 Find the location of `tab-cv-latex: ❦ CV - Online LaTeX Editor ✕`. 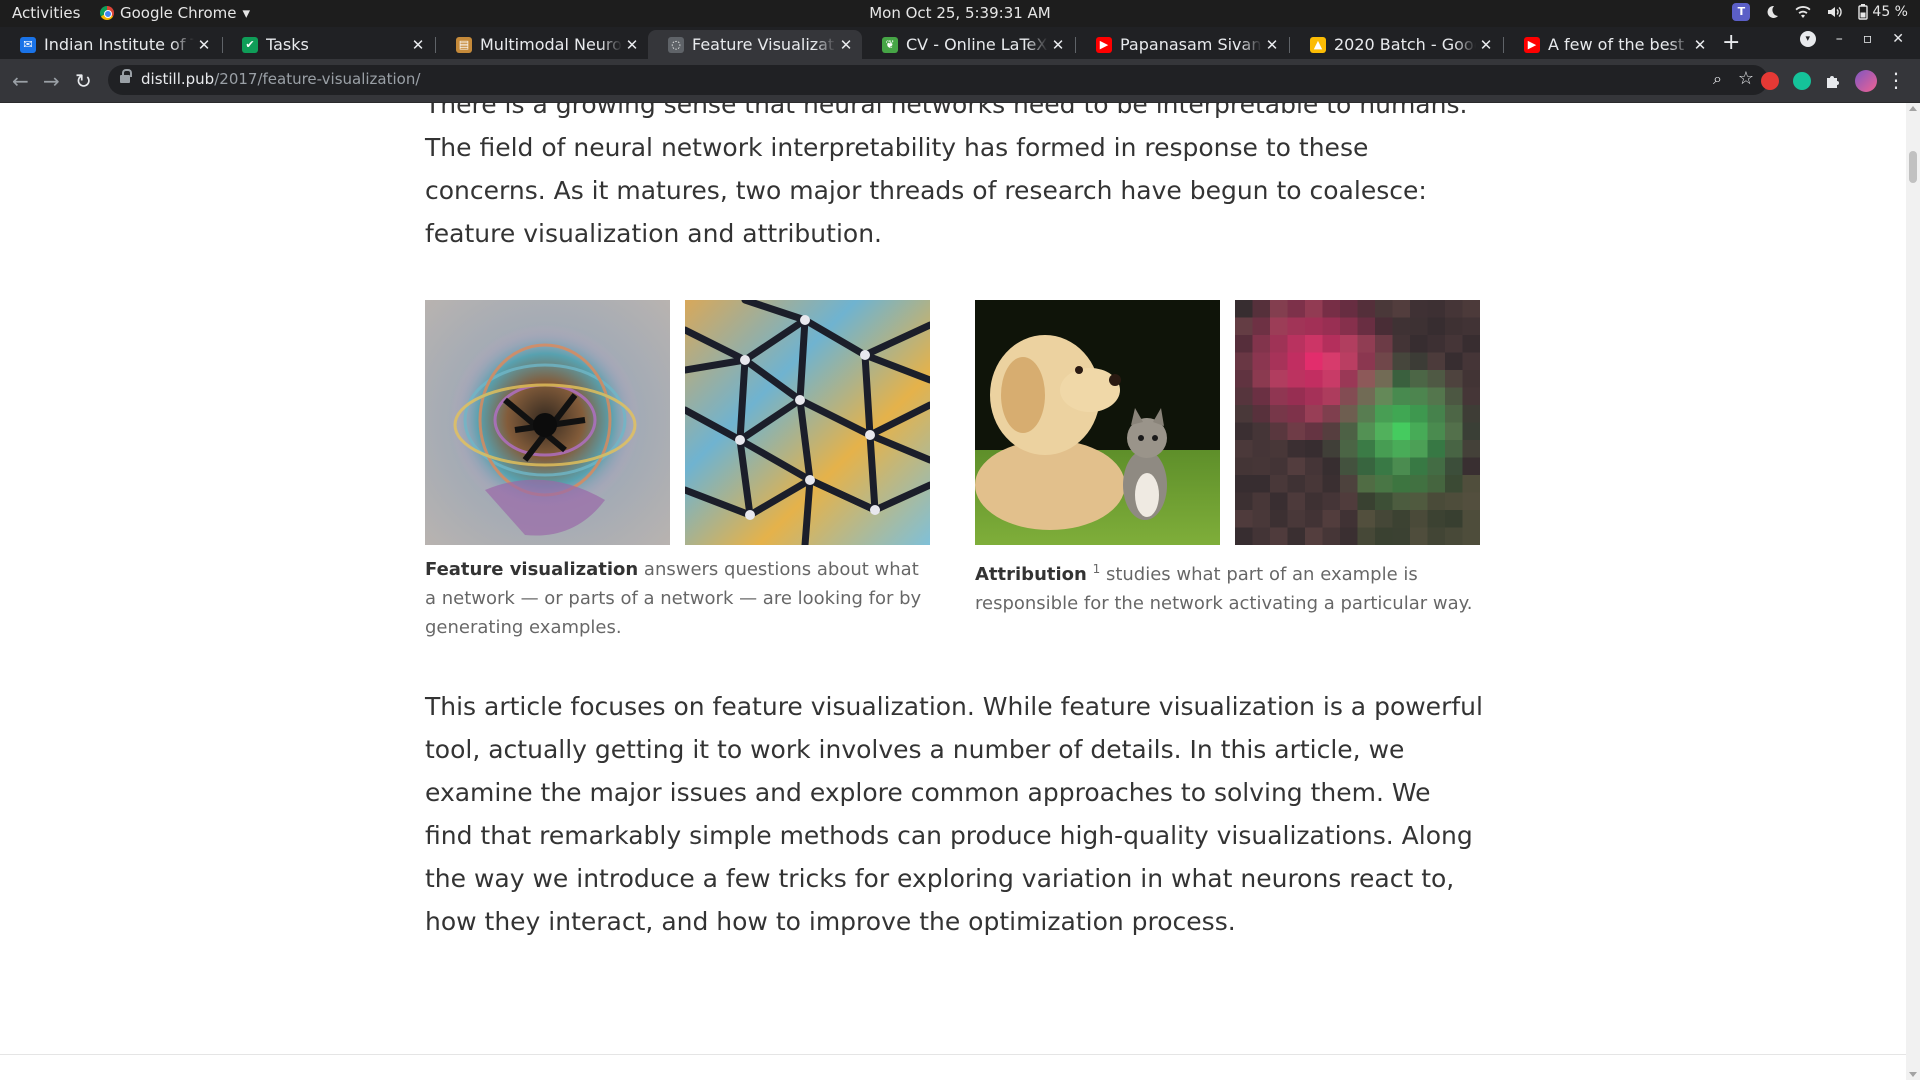

tab-cv-latex: ❦ CV - Online LaTeX Editor ✕ is located at coordinates (968, 44).